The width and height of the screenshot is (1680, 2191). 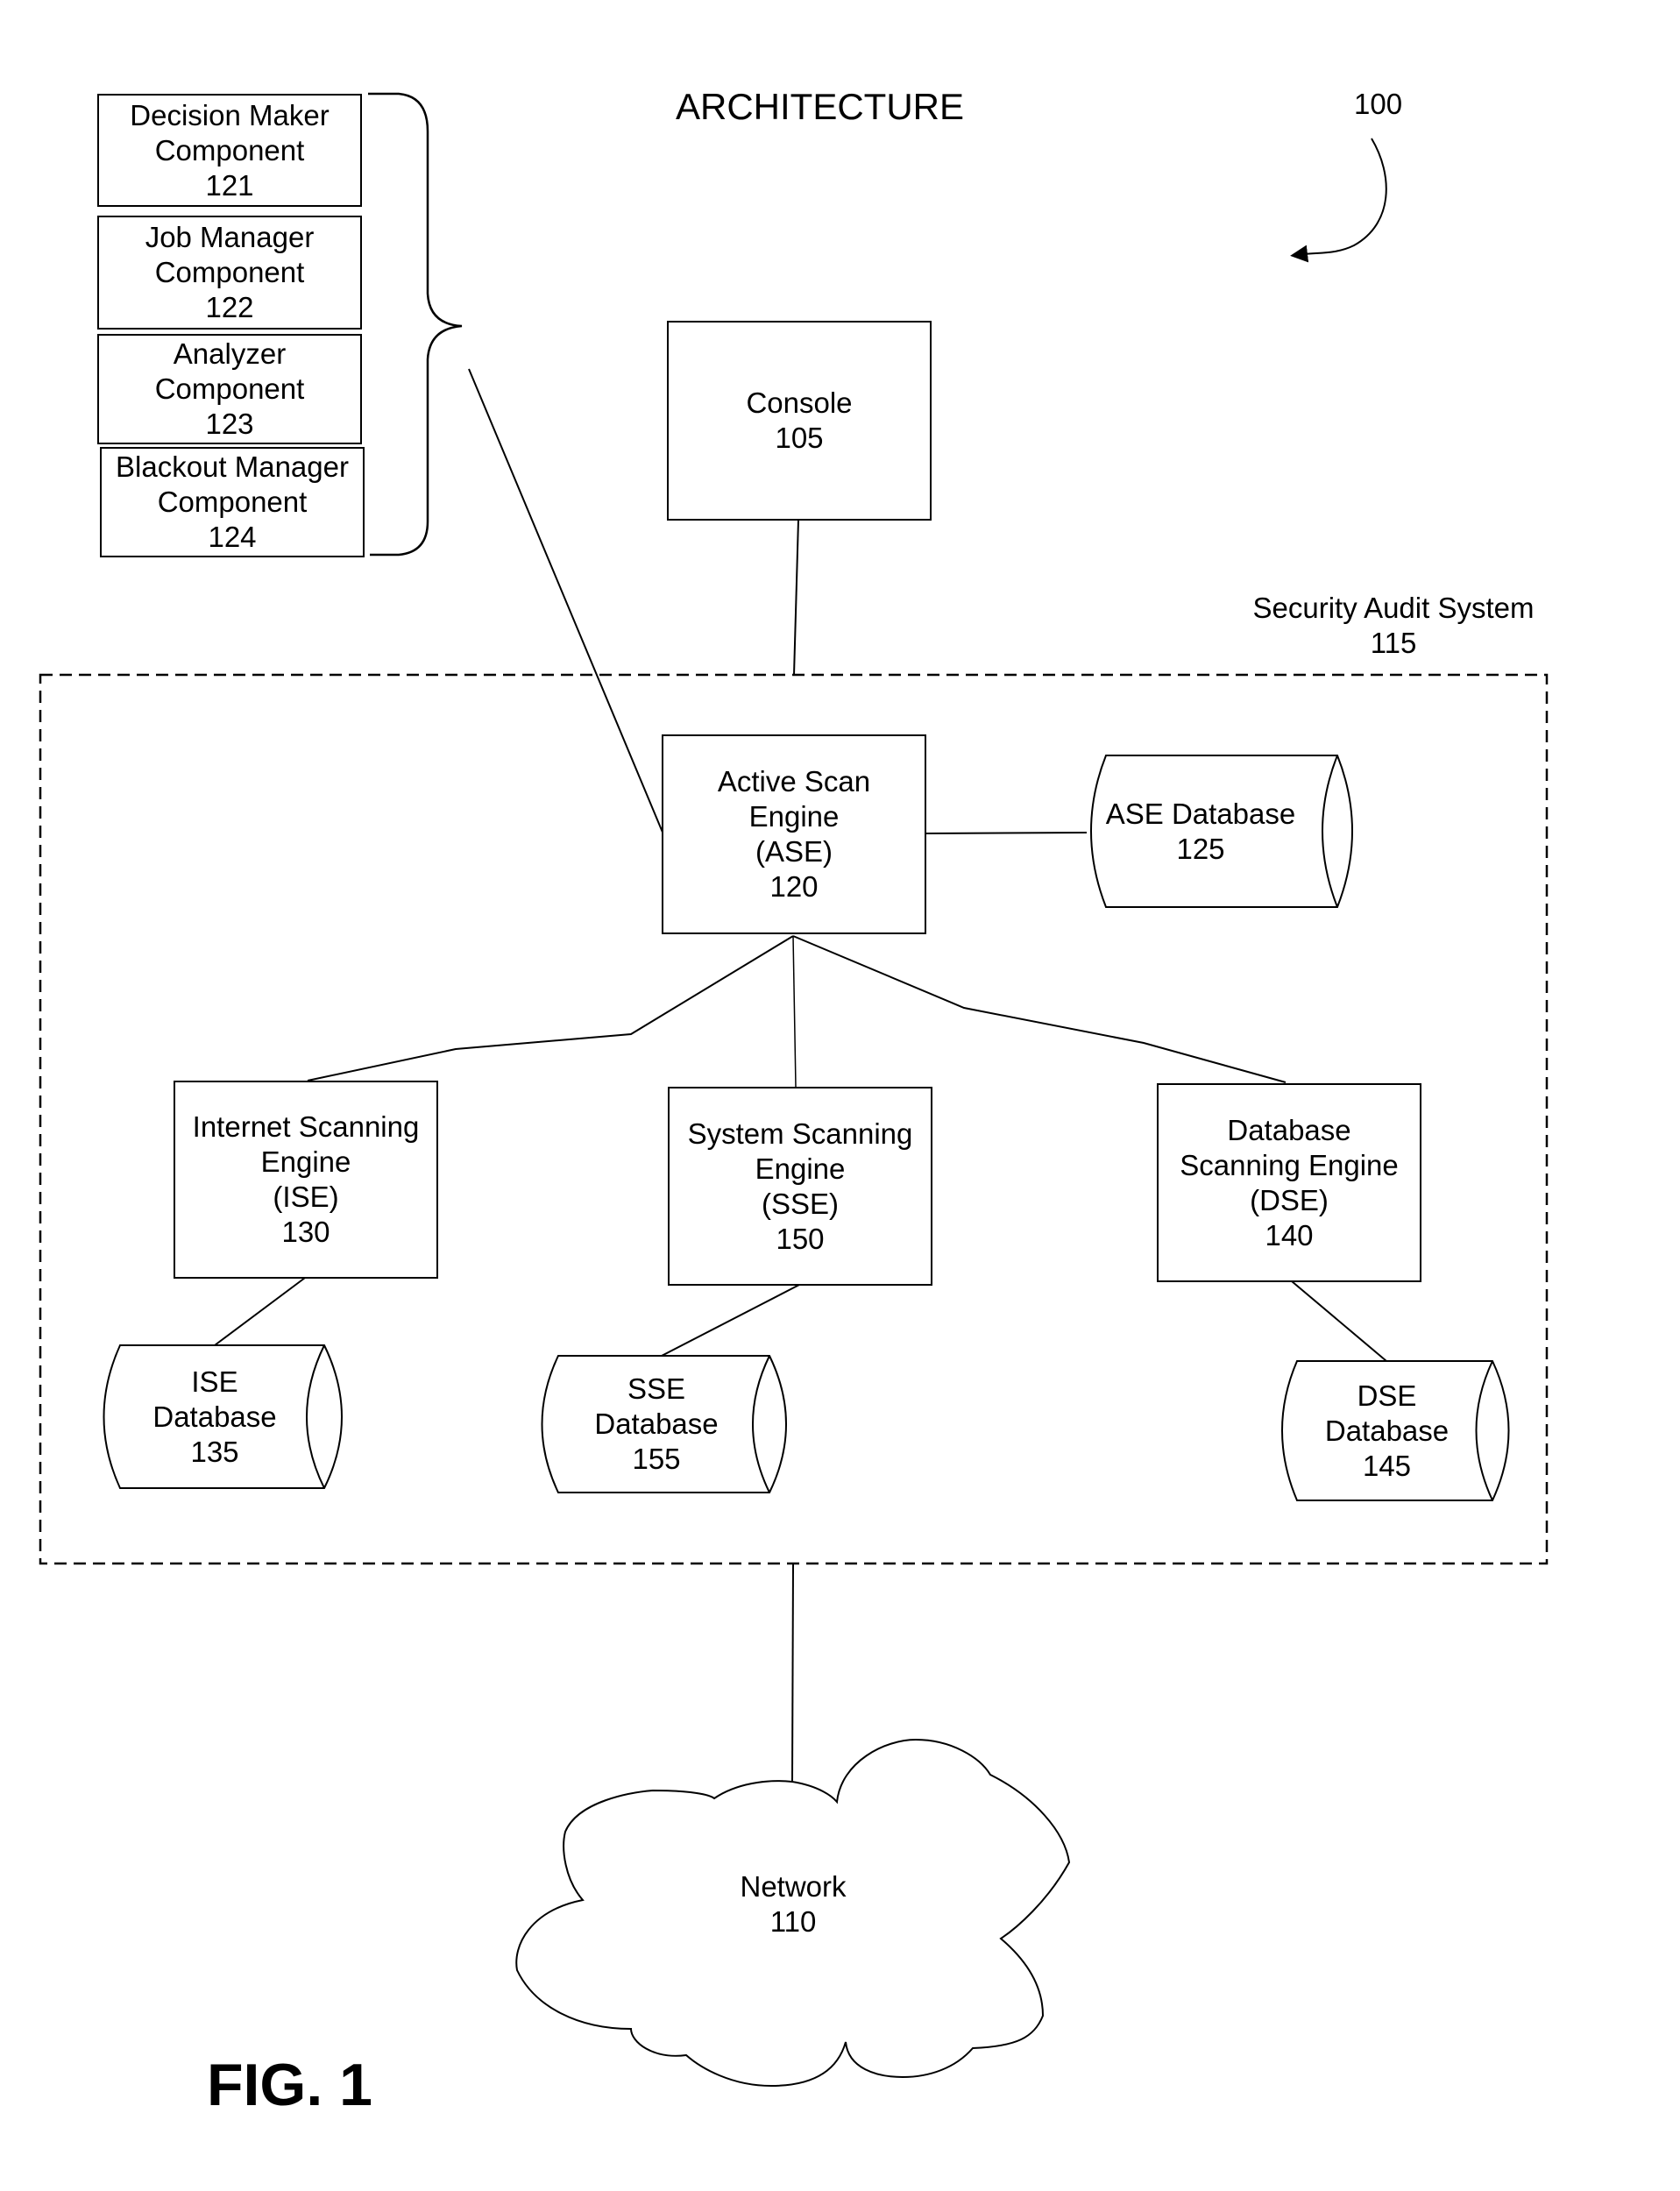 What do you see at coordinates (306, 1180) in the screenshot?
I see `internet-scanning-engine-node: Internet Scanning Engine (ISE) 130` at bounding box center [306, 1180].